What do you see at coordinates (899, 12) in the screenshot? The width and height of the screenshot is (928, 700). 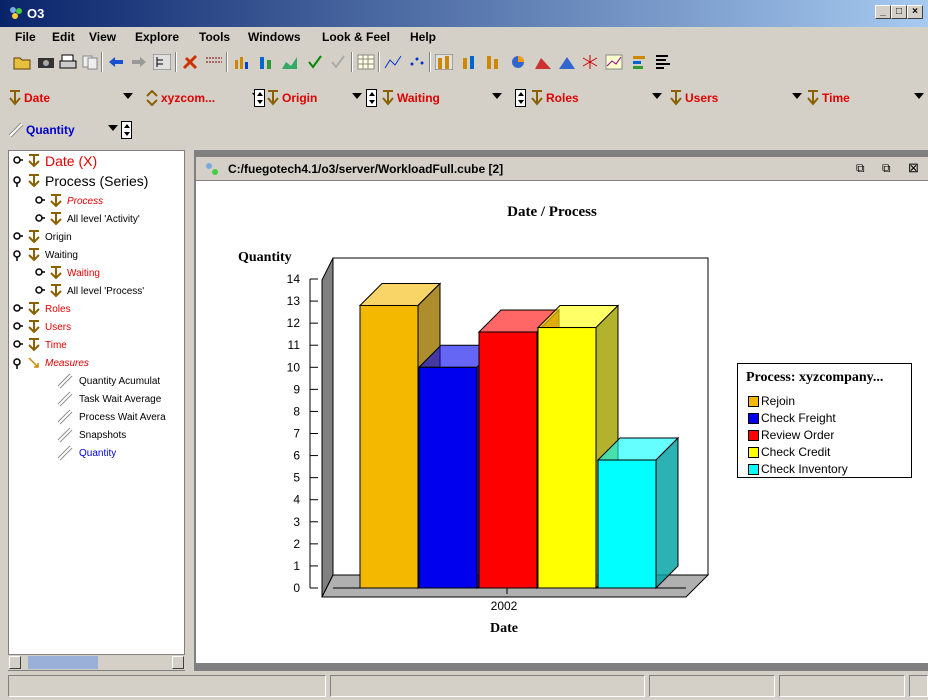 I see `maximize-button: □` at bounding box center [899, 12].